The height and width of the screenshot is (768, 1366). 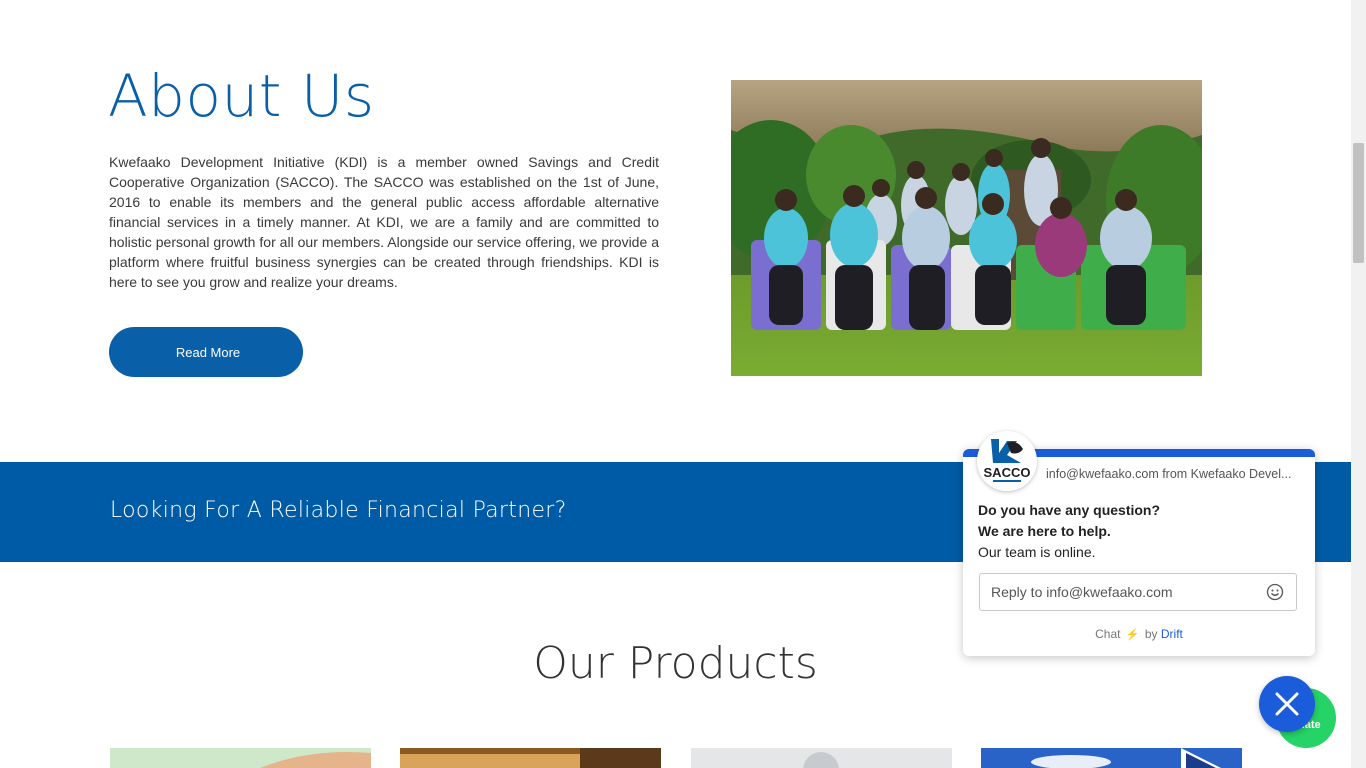 I want to click on chat-close-button, so click(x=1287, y=704).